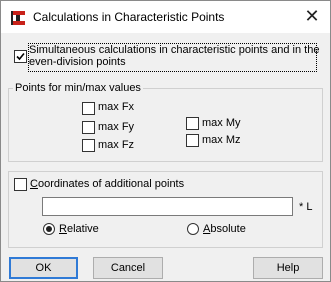 This screenshot has width=331, height=282. What do you see at coordinates (128, 268) in the screenshot?
I see `cancel-button: Cancel` at bounding box center [128, 268].